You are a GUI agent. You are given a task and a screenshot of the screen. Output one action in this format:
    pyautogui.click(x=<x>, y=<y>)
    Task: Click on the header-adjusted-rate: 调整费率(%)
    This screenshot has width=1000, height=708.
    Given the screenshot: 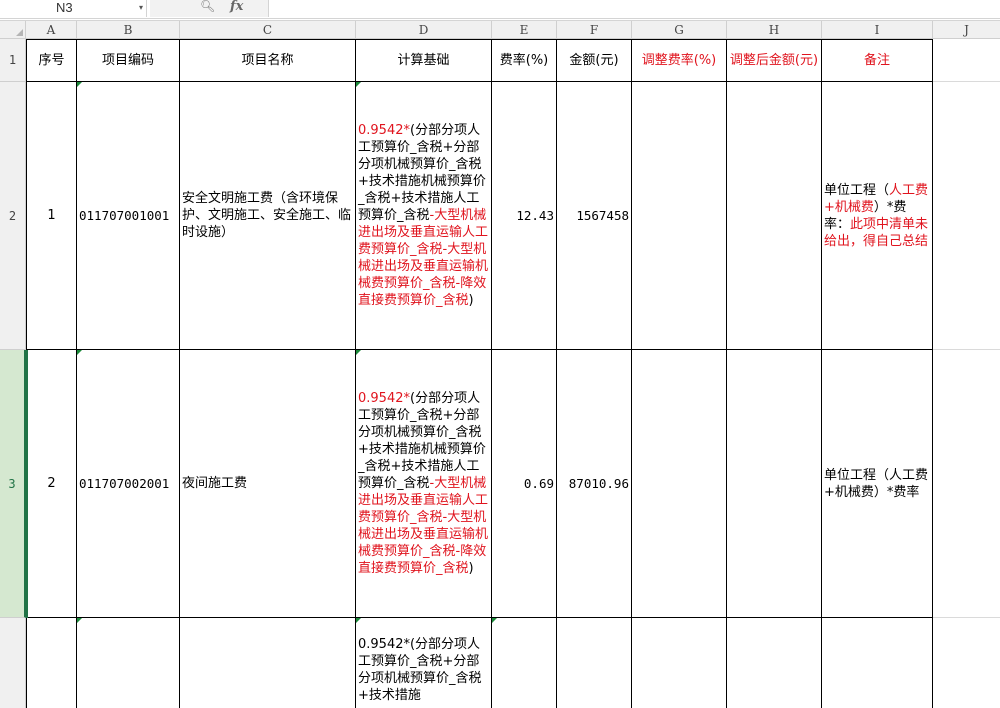 What is the action you would take?
    pyautogui.click(x=679, y=60)
    